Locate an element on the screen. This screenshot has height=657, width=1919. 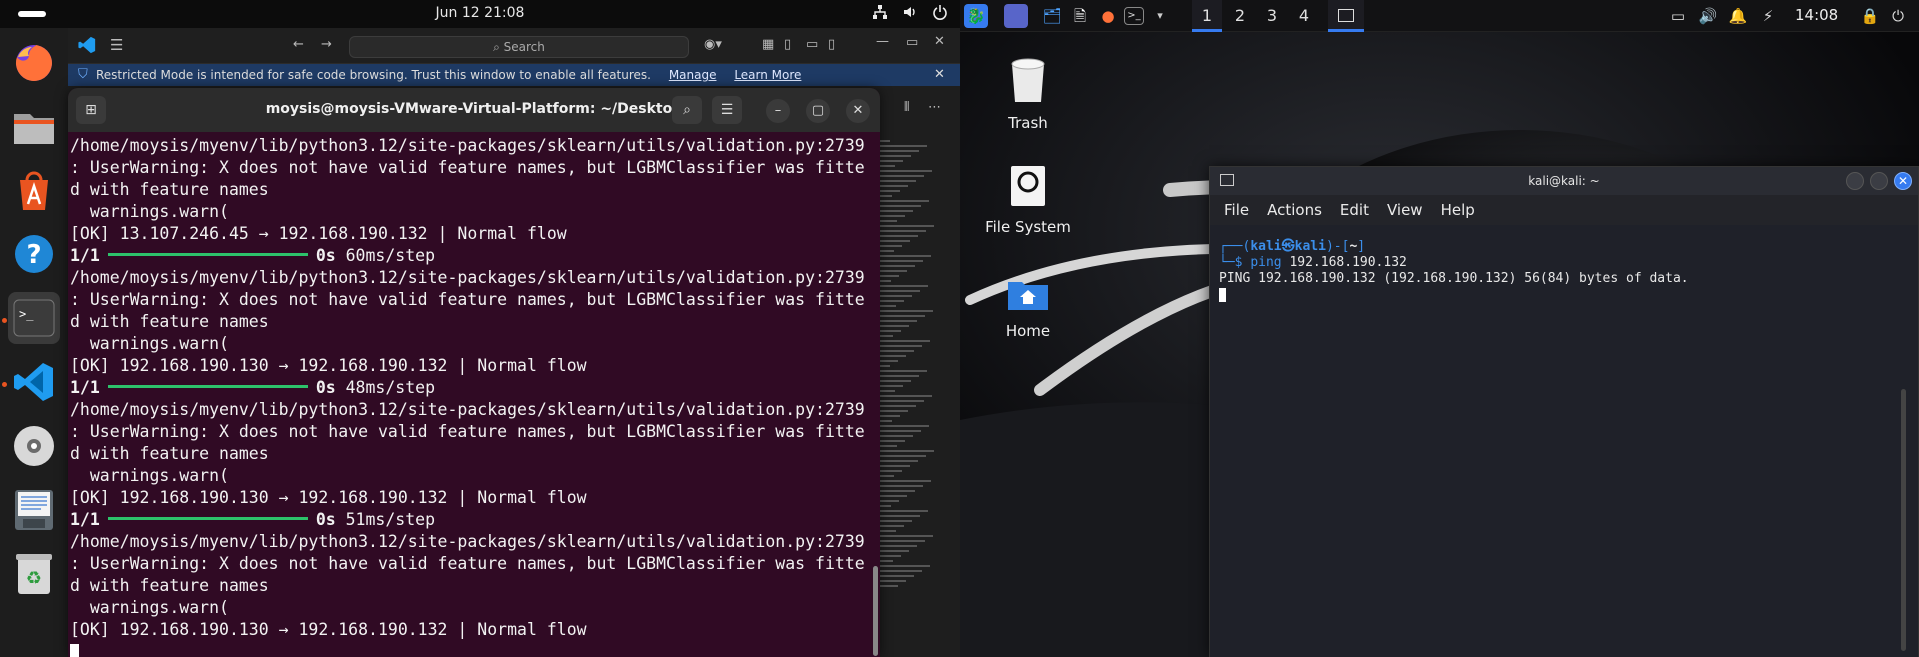
nav-forward-icon: → is located at coordinates (326, 44).